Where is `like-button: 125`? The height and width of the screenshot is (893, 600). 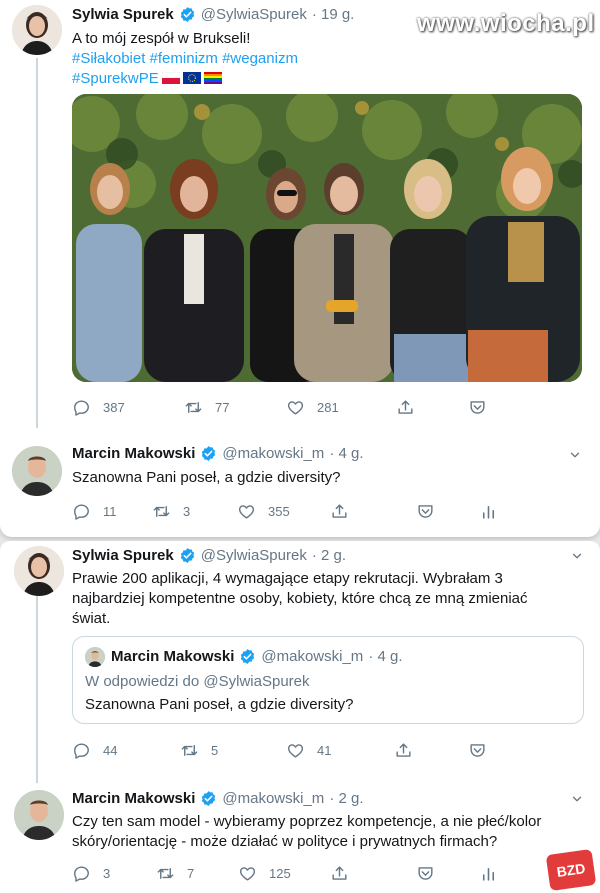 like-button: 125 is located at coordinates (264, 873).